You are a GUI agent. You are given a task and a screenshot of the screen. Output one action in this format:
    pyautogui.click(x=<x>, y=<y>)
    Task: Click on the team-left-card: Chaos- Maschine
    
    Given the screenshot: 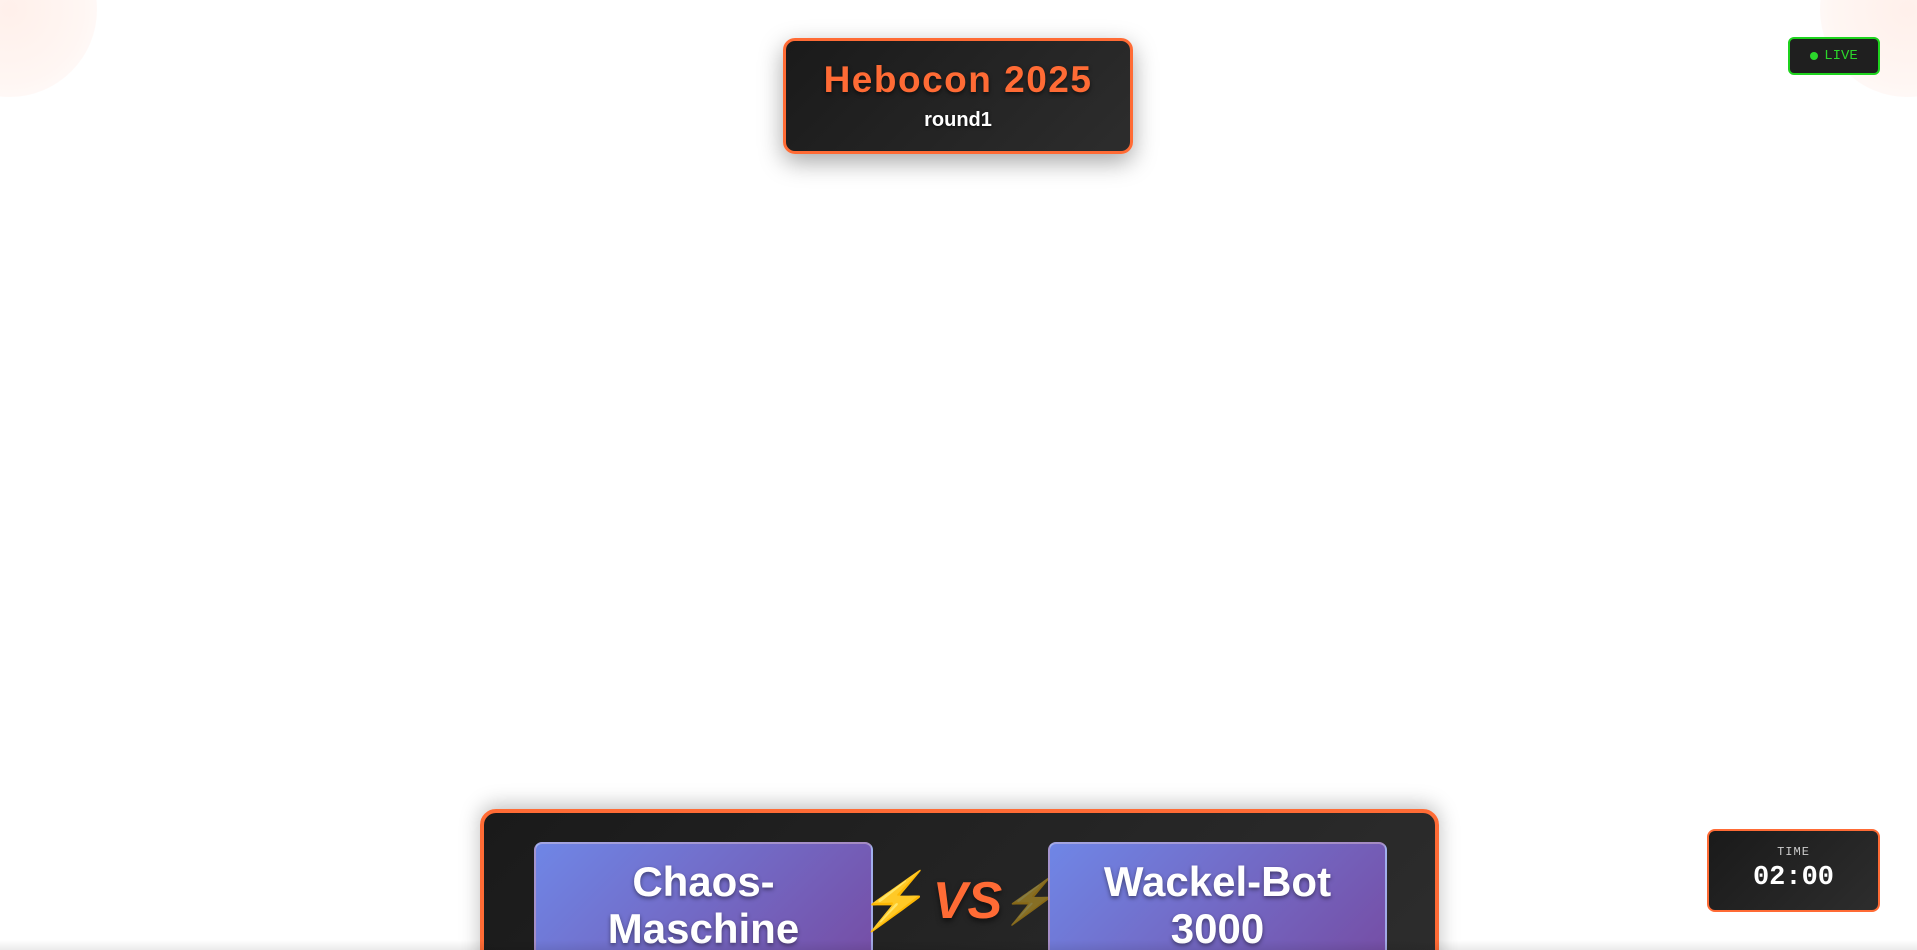 What is the action you would take?
    pyautogui.click(x=703, y=896)
    